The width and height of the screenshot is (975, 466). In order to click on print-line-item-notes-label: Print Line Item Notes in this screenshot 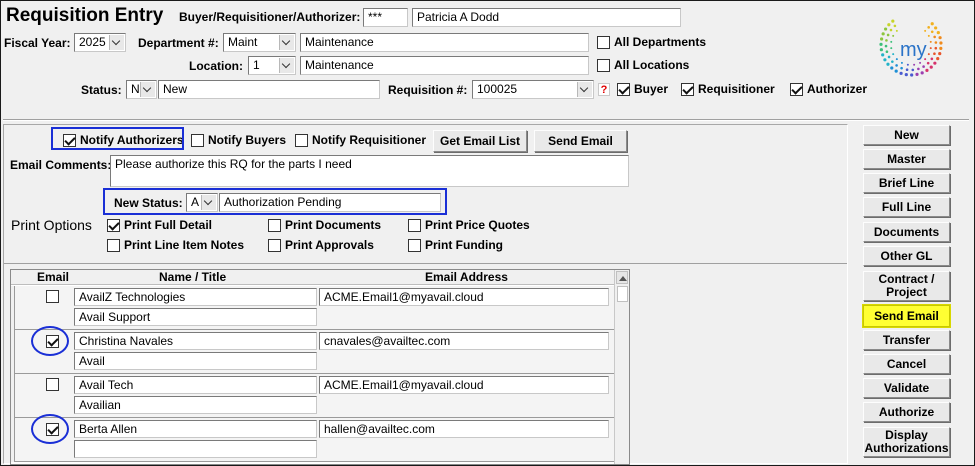, I will do `click(184, 245)`.